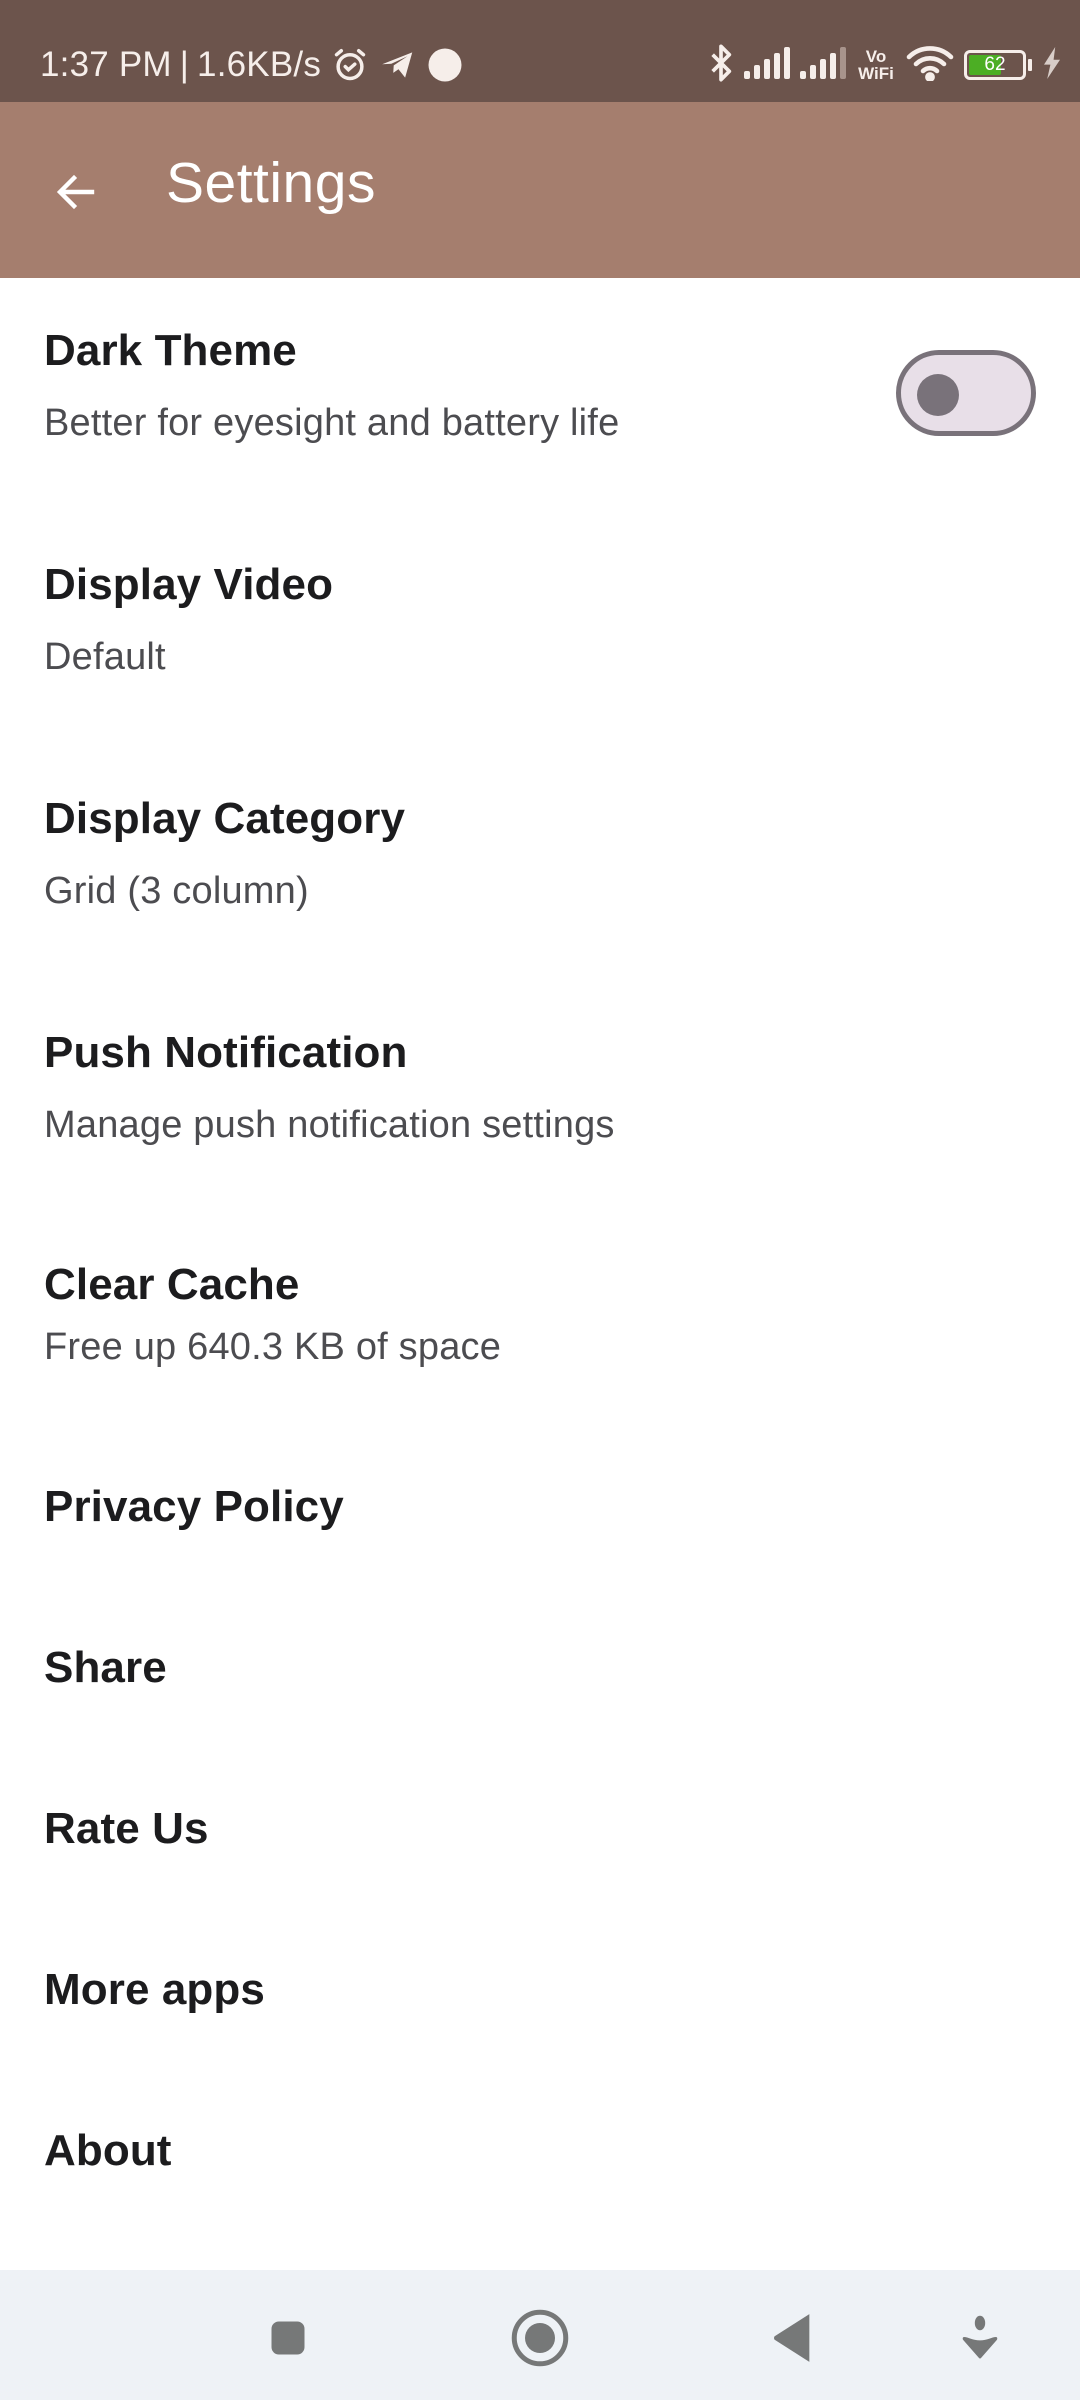 The width and height of the screenshot is (1080, 2400). Describe the element at coordinates (226, 1052) in the screenshot. I see `setting-title: Push Notification` at that location.